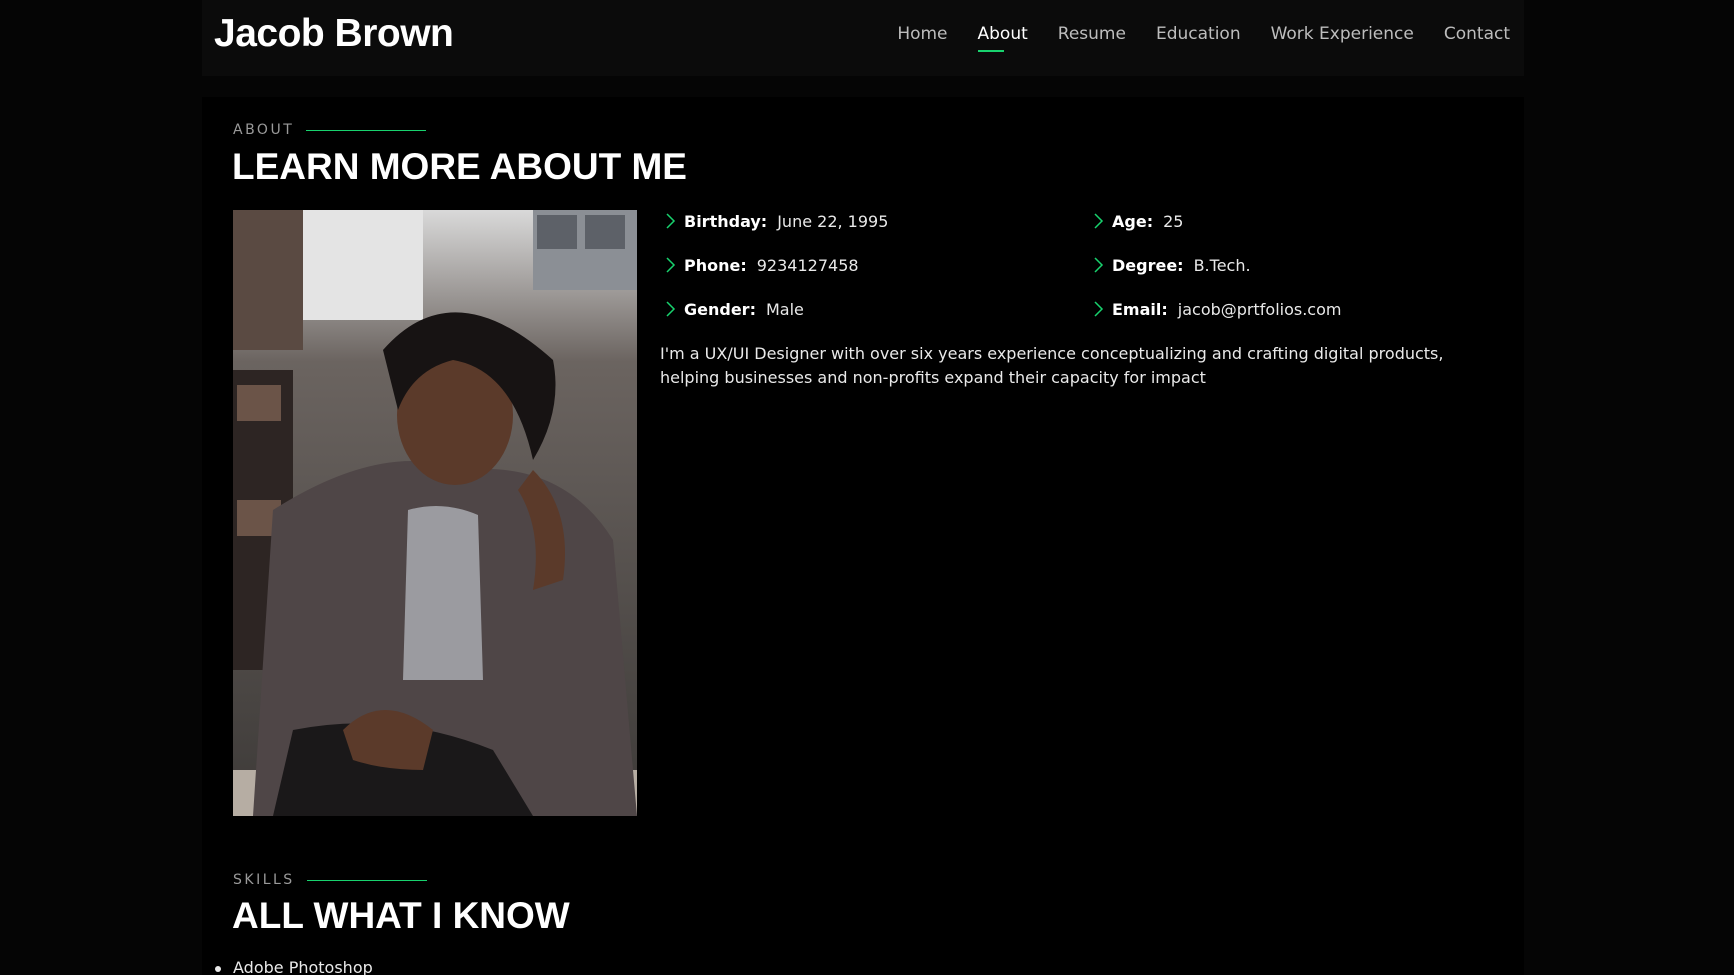 This screenshot has height=975, width=1734. Describe the element at coordinates (1477, 38) in the screenshot. I see `nav-contact: Contact` at that location.